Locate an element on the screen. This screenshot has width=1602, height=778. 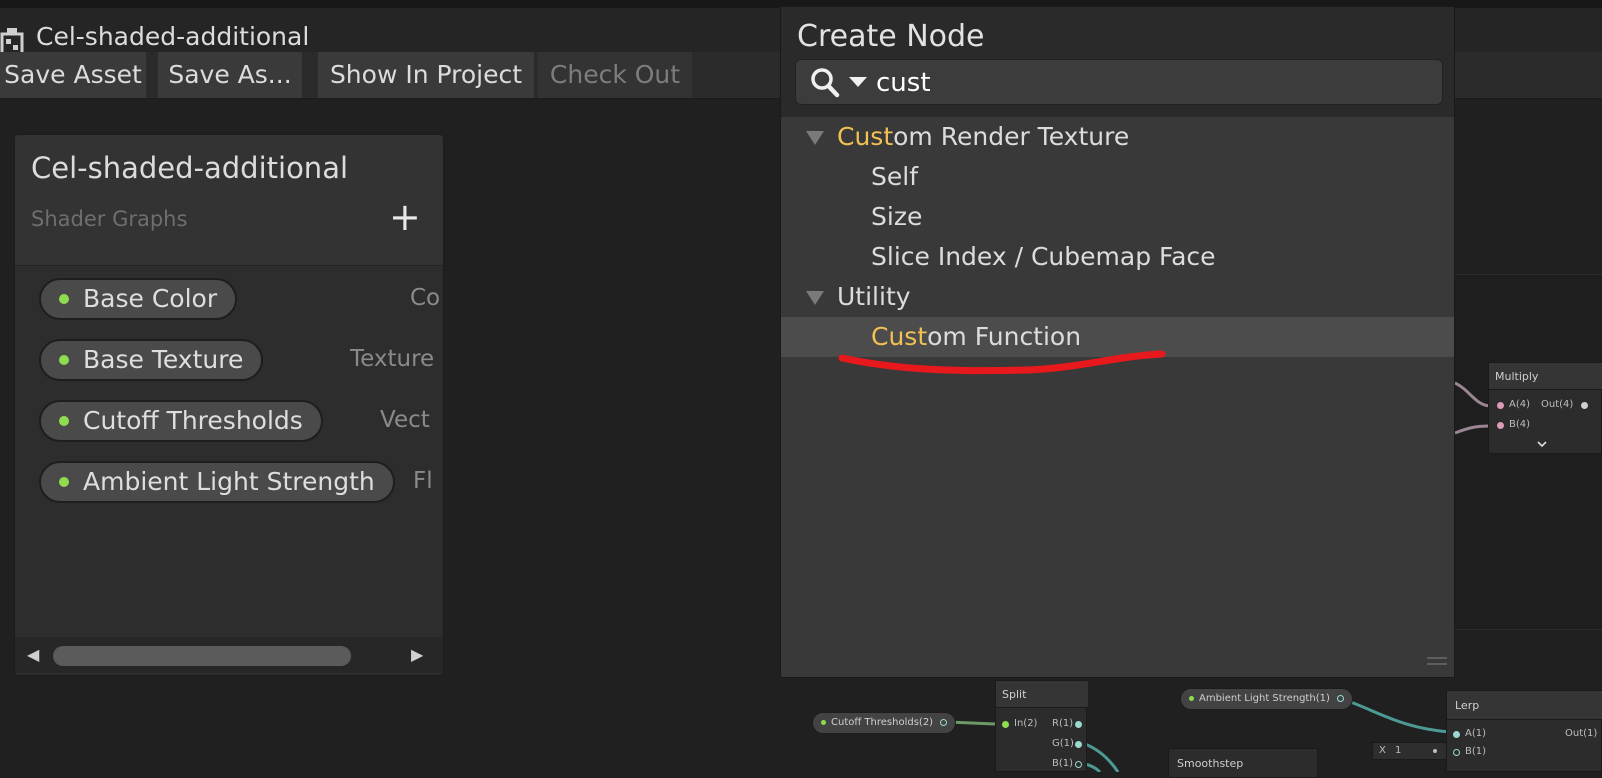
tree-label: Utility is located at coordinates (874, 296).